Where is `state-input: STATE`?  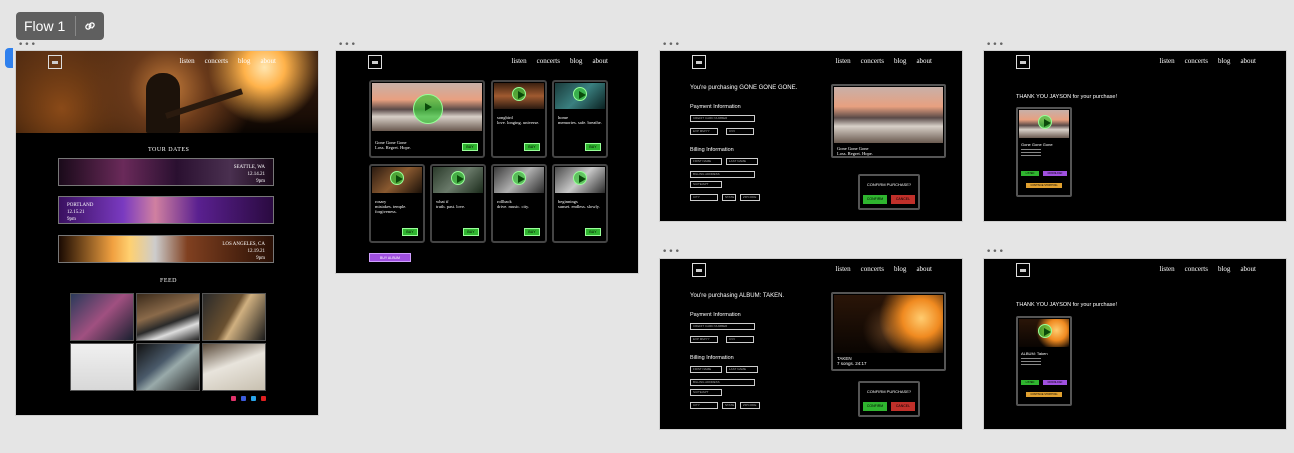
state-input: STATE is located at coordinates (729, 405).